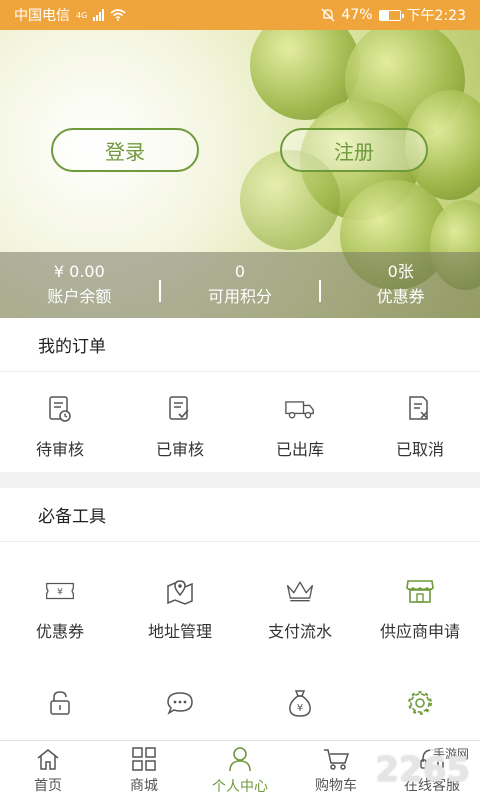 The width and height of the screenshot is (480, 800). I want to click on store-icon, so click(420, 591).